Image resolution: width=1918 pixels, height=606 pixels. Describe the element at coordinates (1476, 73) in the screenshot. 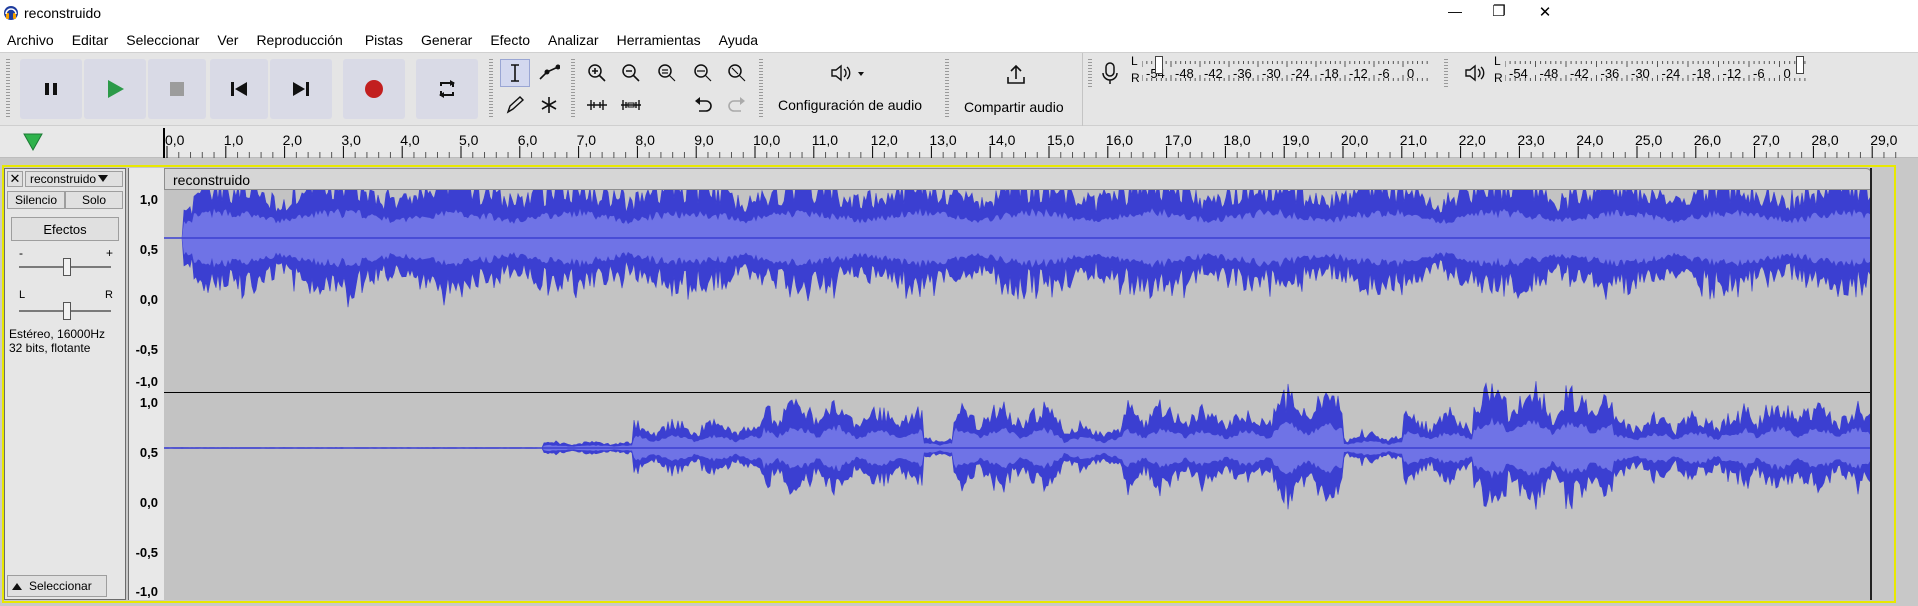

I see `speaker-icon` at that location.